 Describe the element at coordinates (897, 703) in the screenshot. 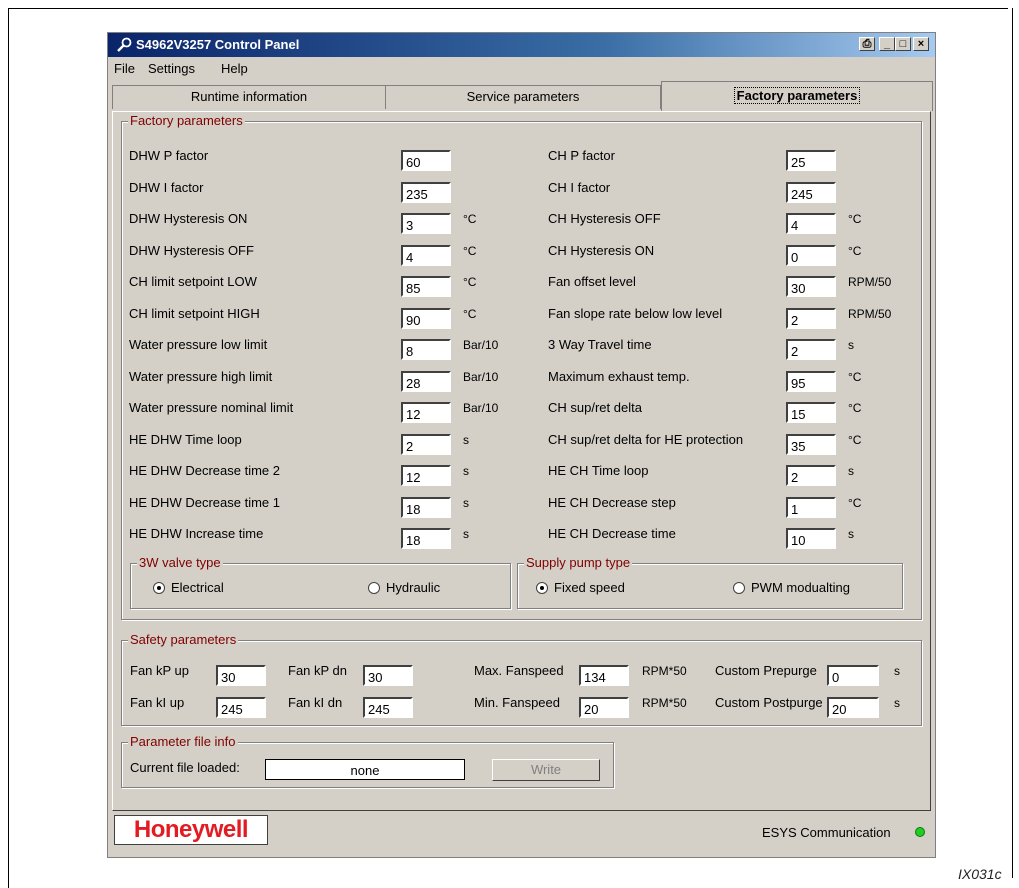

I see `custom-postpurge-unit: s` at that location.